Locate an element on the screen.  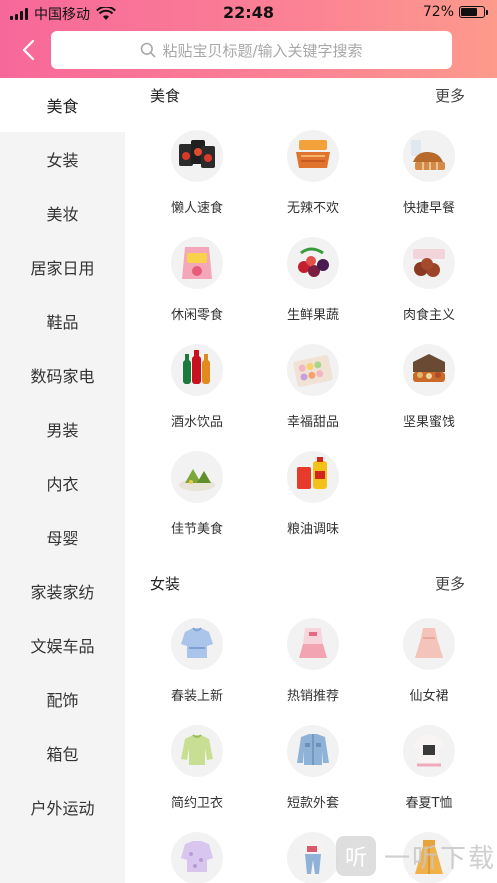
category-item: 无辣不欢 is located at coordinates (313, 165).